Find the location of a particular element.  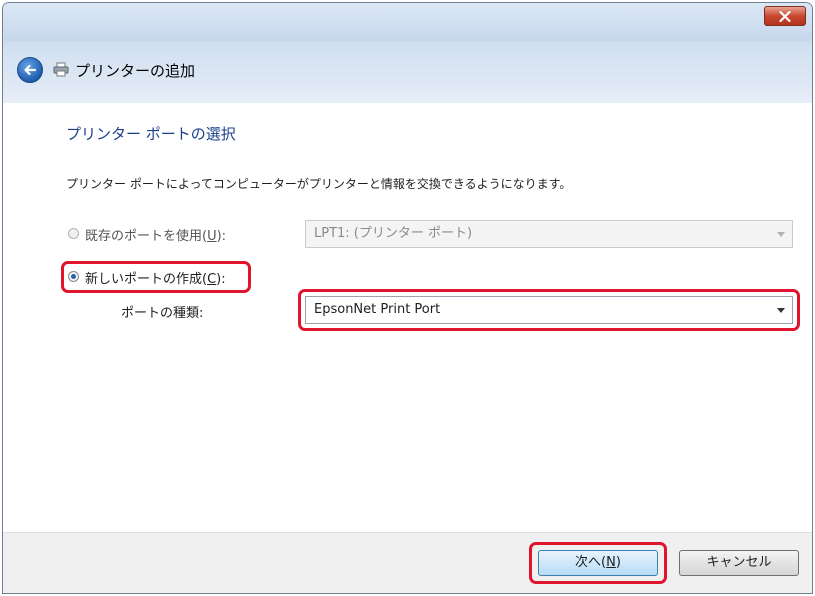

cancel-button: キャンセル is located at coordinates (739, 563).